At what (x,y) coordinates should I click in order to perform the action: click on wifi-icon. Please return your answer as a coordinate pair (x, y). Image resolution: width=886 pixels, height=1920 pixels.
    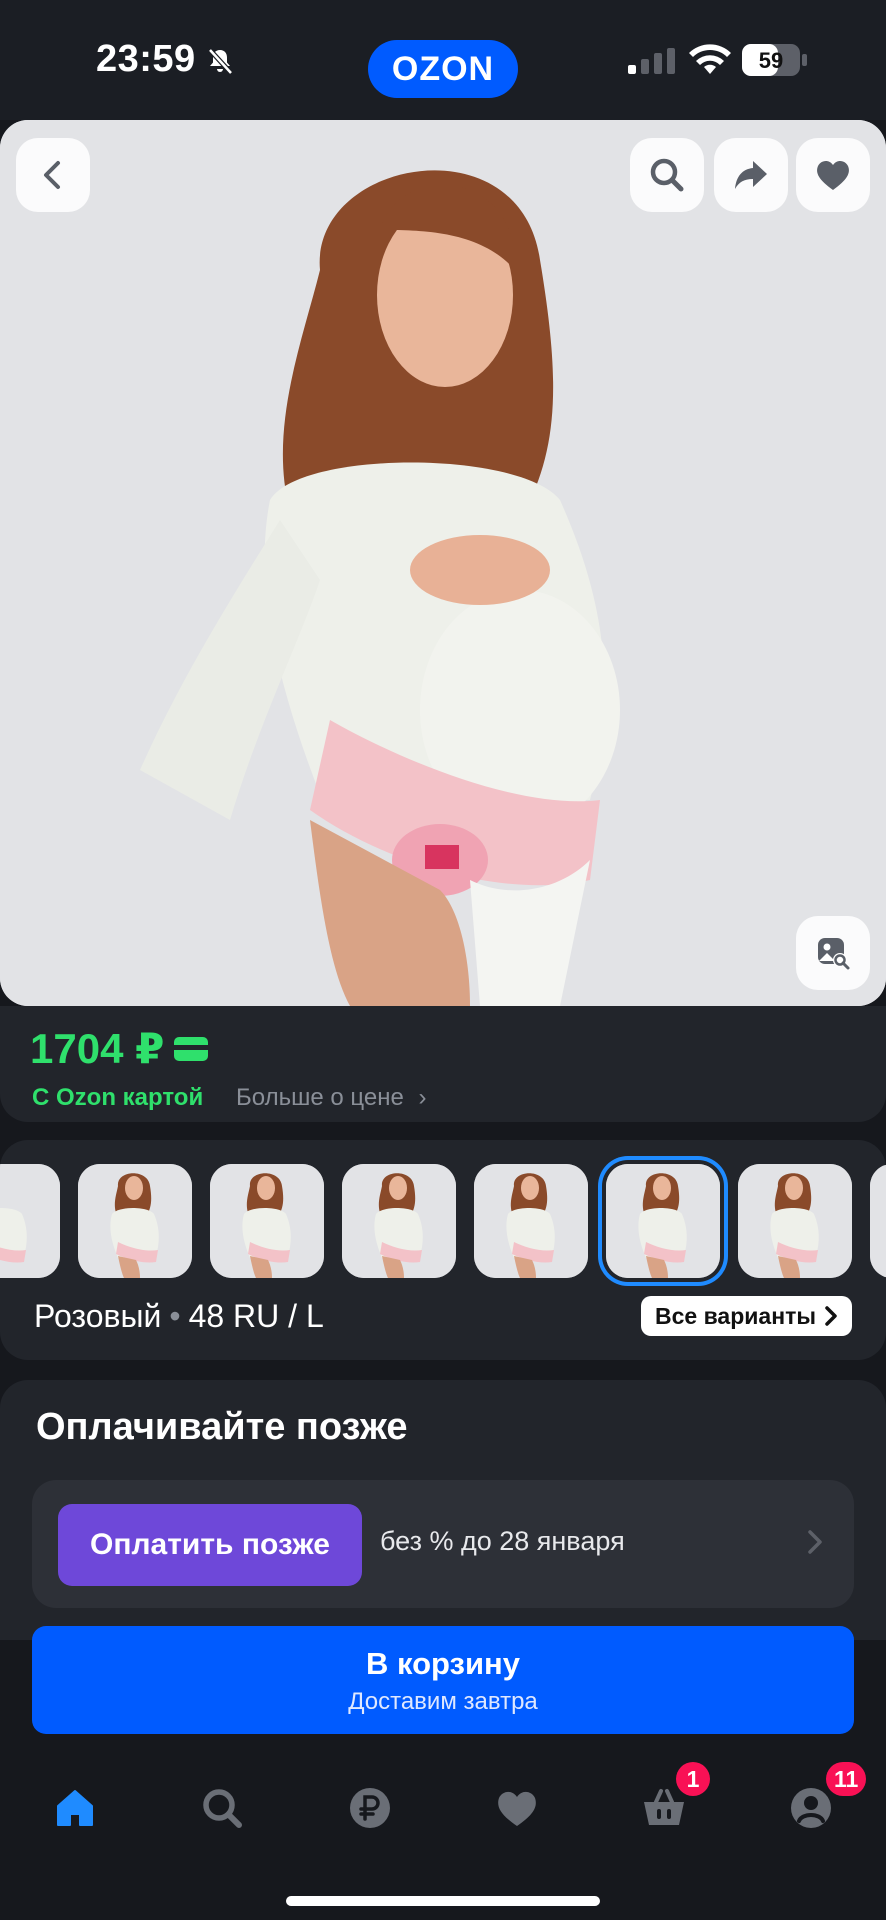
    Looking at the image, I should click on (710, 59).